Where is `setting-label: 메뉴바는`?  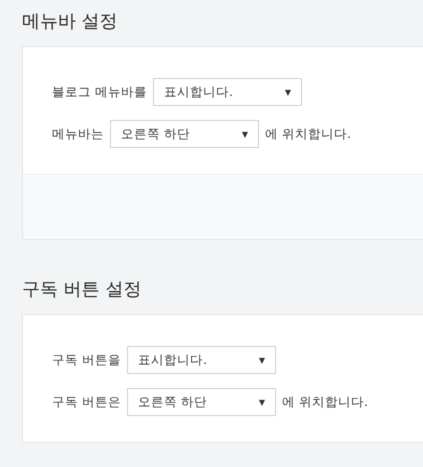
setting-label: 메뉴바는 is located at coordinates (78, 134).